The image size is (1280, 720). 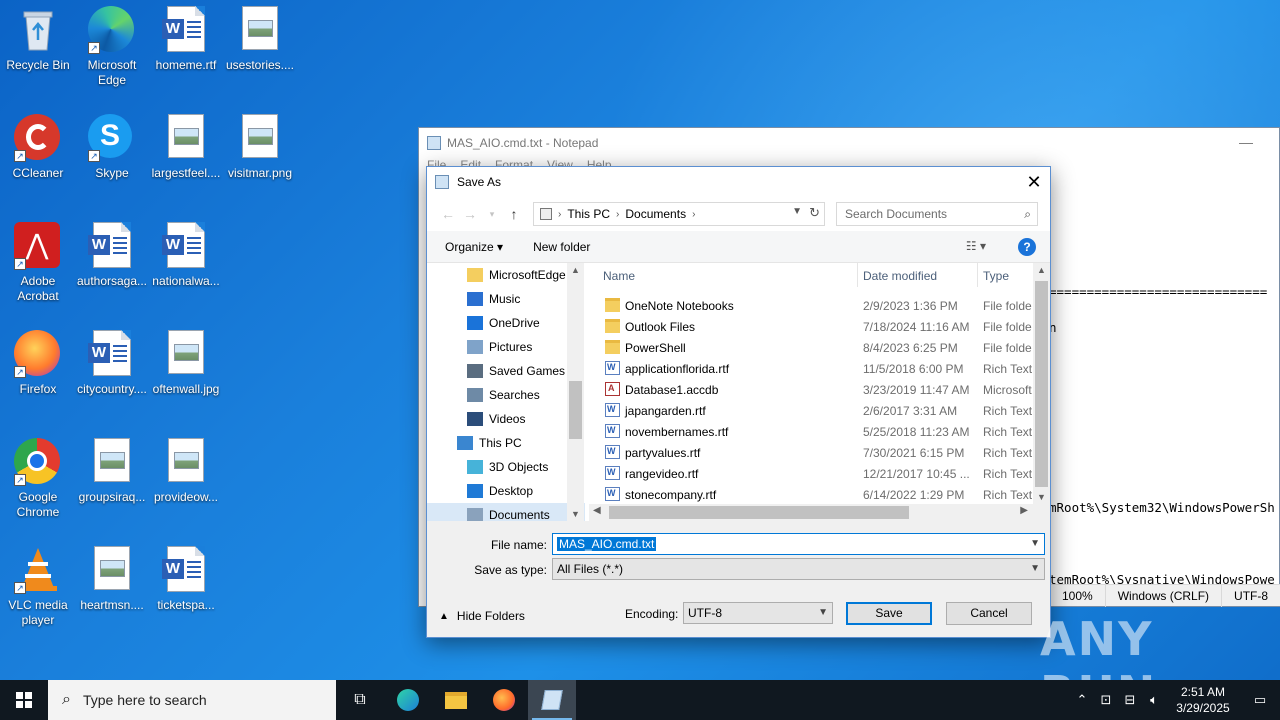 What do you see at coordinates (506, 275) in the screenshot?
I see `tree-item: MicrosoftEdge` at bounding box center [506, 275].